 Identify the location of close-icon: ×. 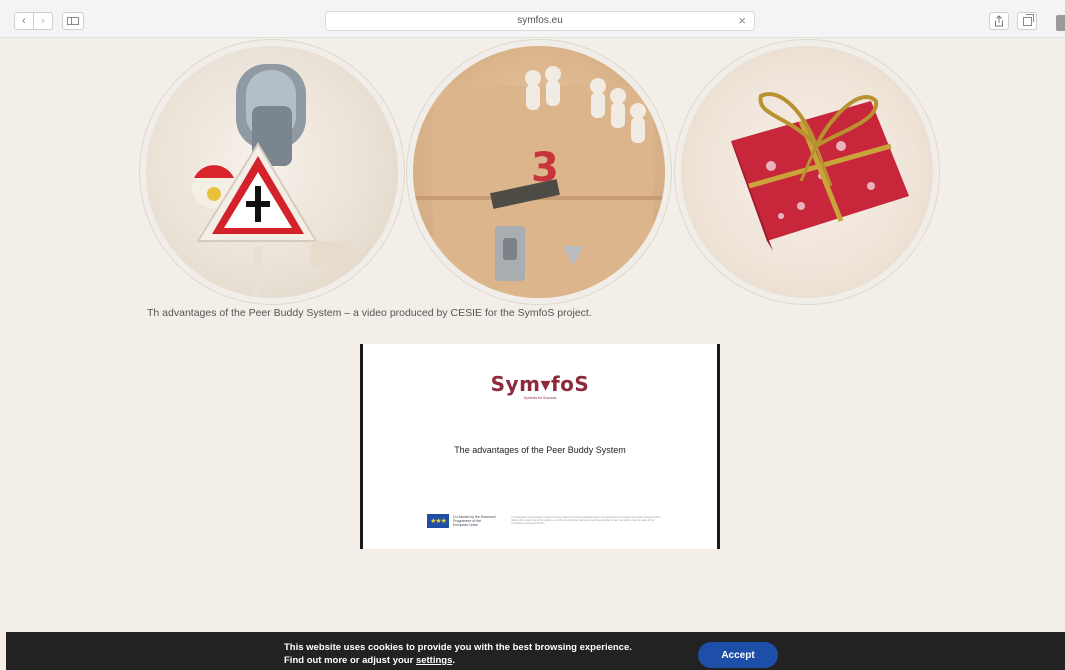
(742, 20).